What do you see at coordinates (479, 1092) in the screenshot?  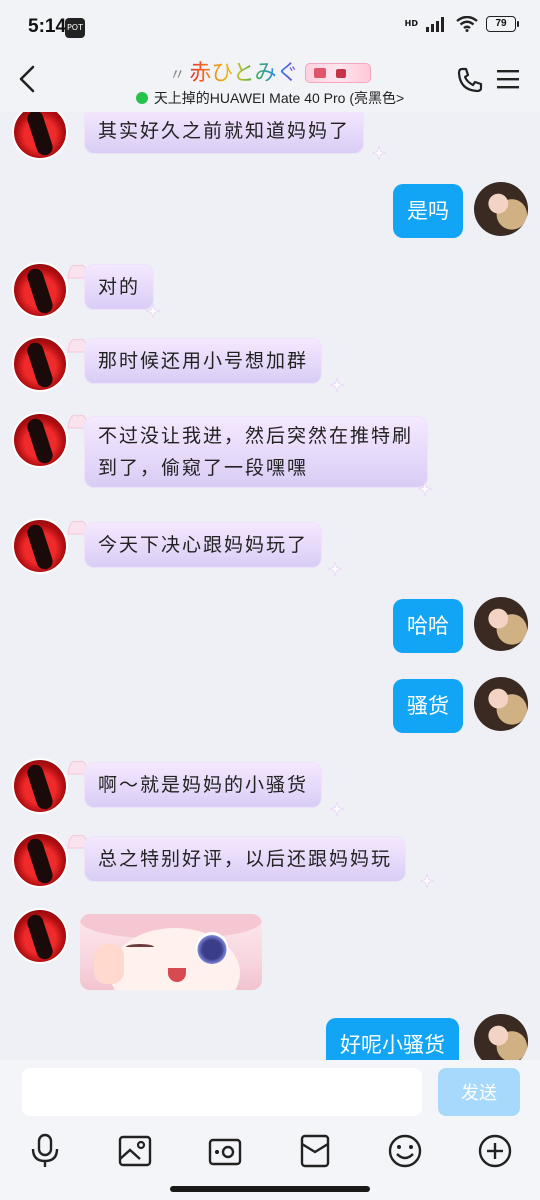 I see `send-button: 发送` at bounding box center [479, 1092].